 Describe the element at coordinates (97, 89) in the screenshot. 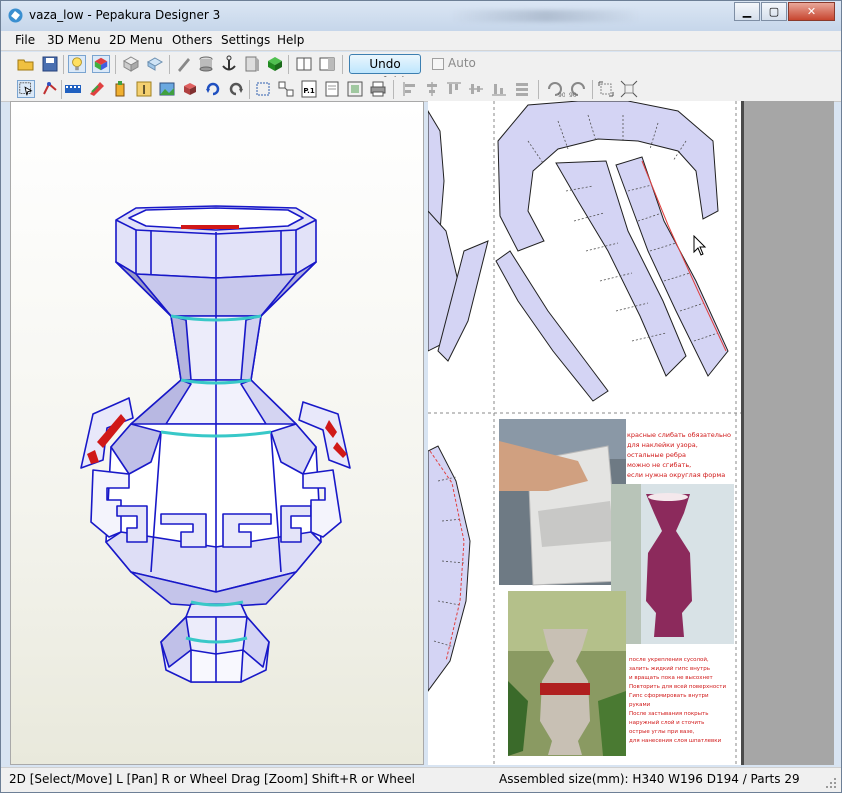

I see `paint-icon` at that location.